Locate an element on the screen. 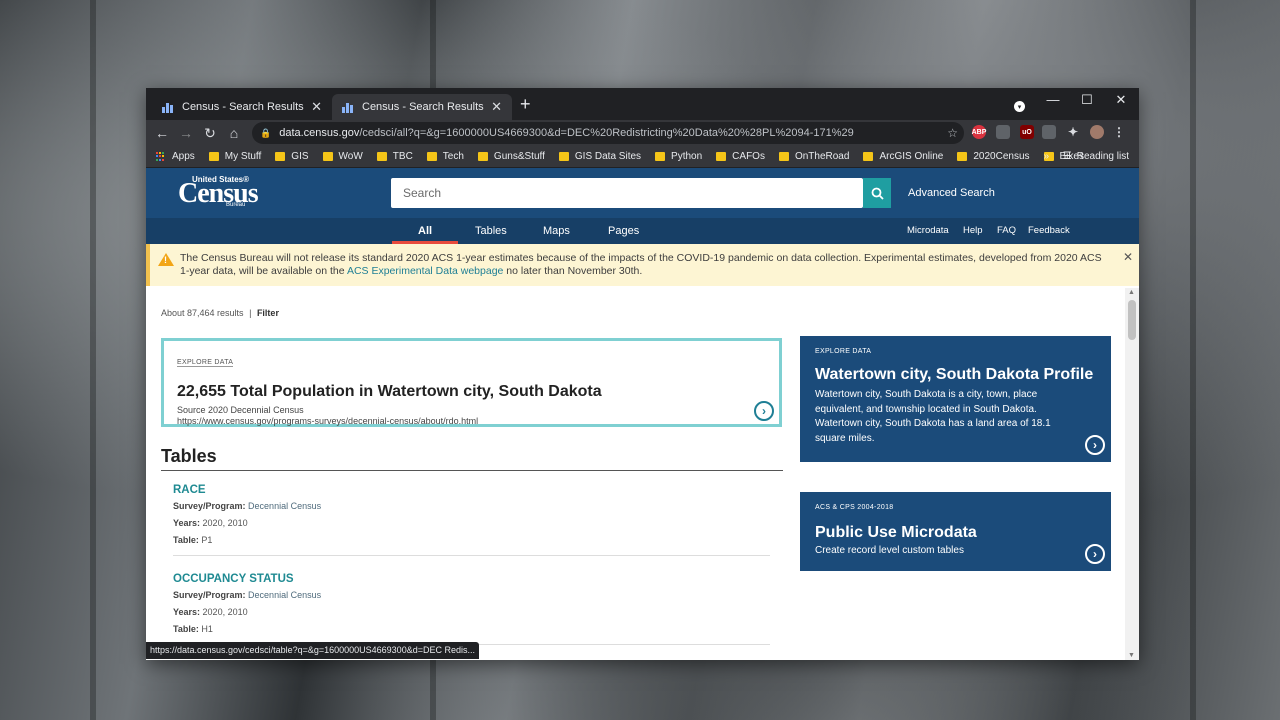 This screenshot has height=720, width=1280. bookmark-folder: My Stuff is located at coordinates (235, 156).